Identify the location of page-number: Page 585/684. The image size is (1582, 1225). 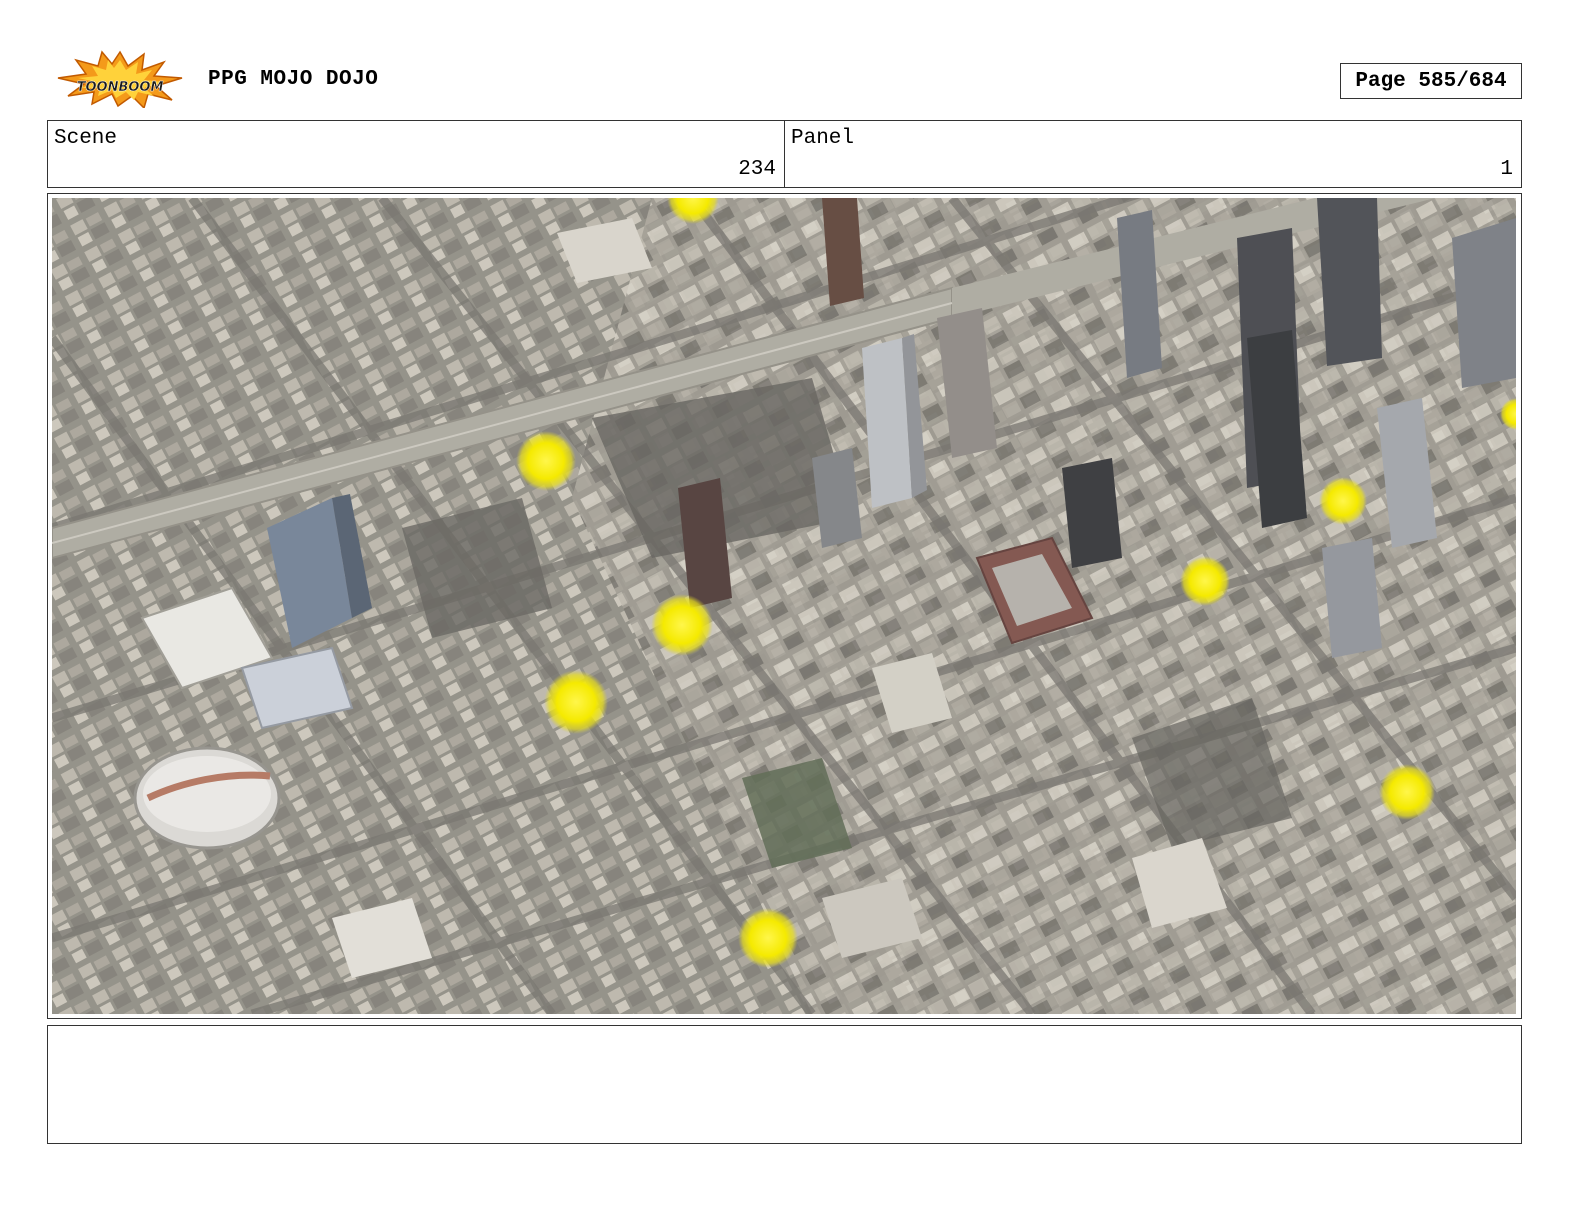
(1431, 81).